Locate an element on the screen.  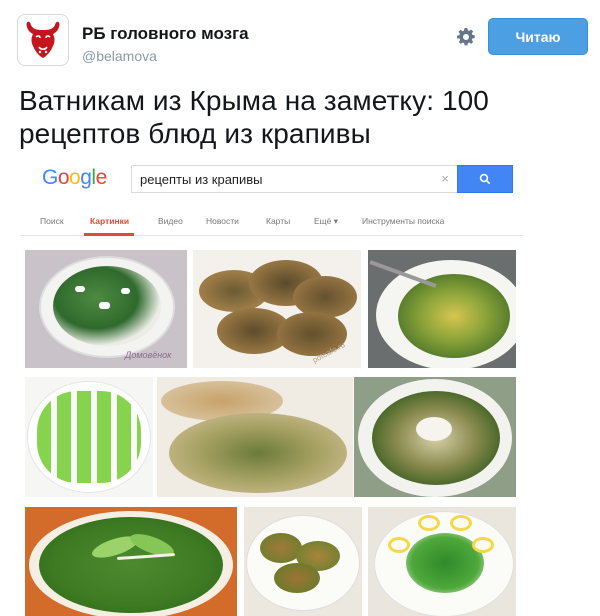
follow-button: Читаю is located at coordinates (538, 36).